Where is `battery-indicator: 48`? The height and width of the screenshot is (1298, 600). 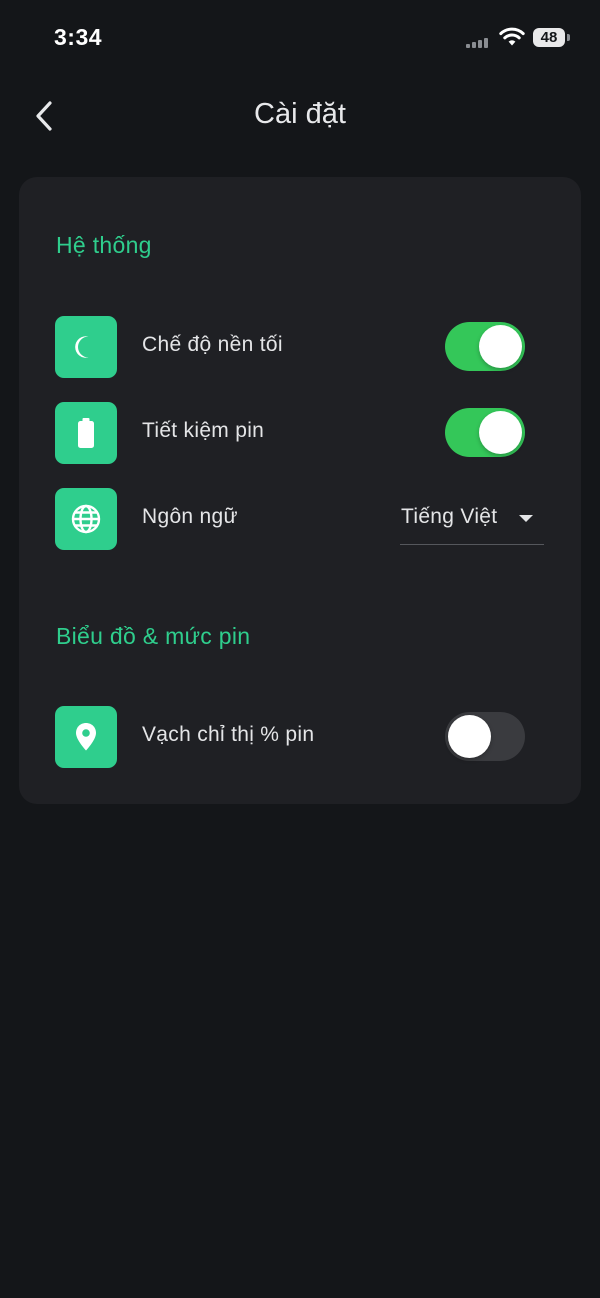 battery-indicator: 48 is located at coordinates (549, 37).